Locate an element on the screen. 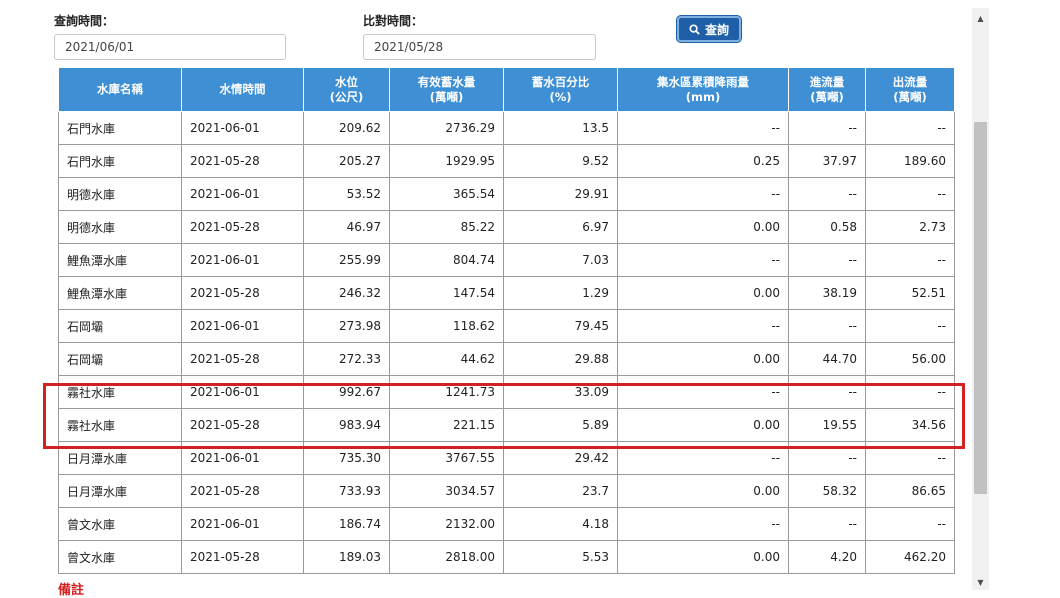 The image size is (1060, 598). table-row: 石門水庫 2021-06-01 209.62 2736.29 13.5 -- -- -- is located at coordinates (506, 128).